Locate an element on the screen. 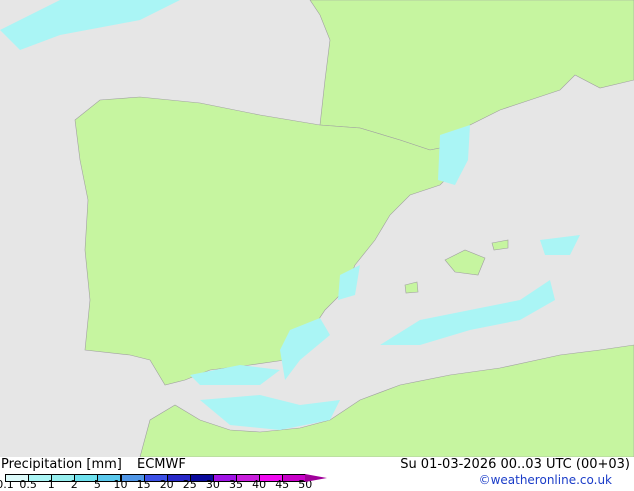 This screenshot has width=634, height=491. legend-title: Precipitation [mm] is located at coordinates (61, 464).